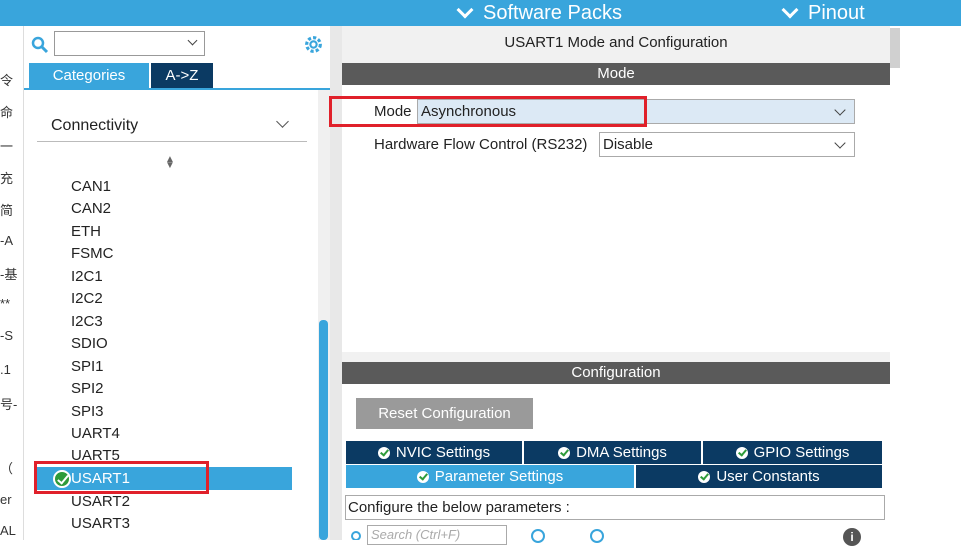 The height and width of the screenshot is (546, 961). I want to click on info-icon: i, so click(852, 537).